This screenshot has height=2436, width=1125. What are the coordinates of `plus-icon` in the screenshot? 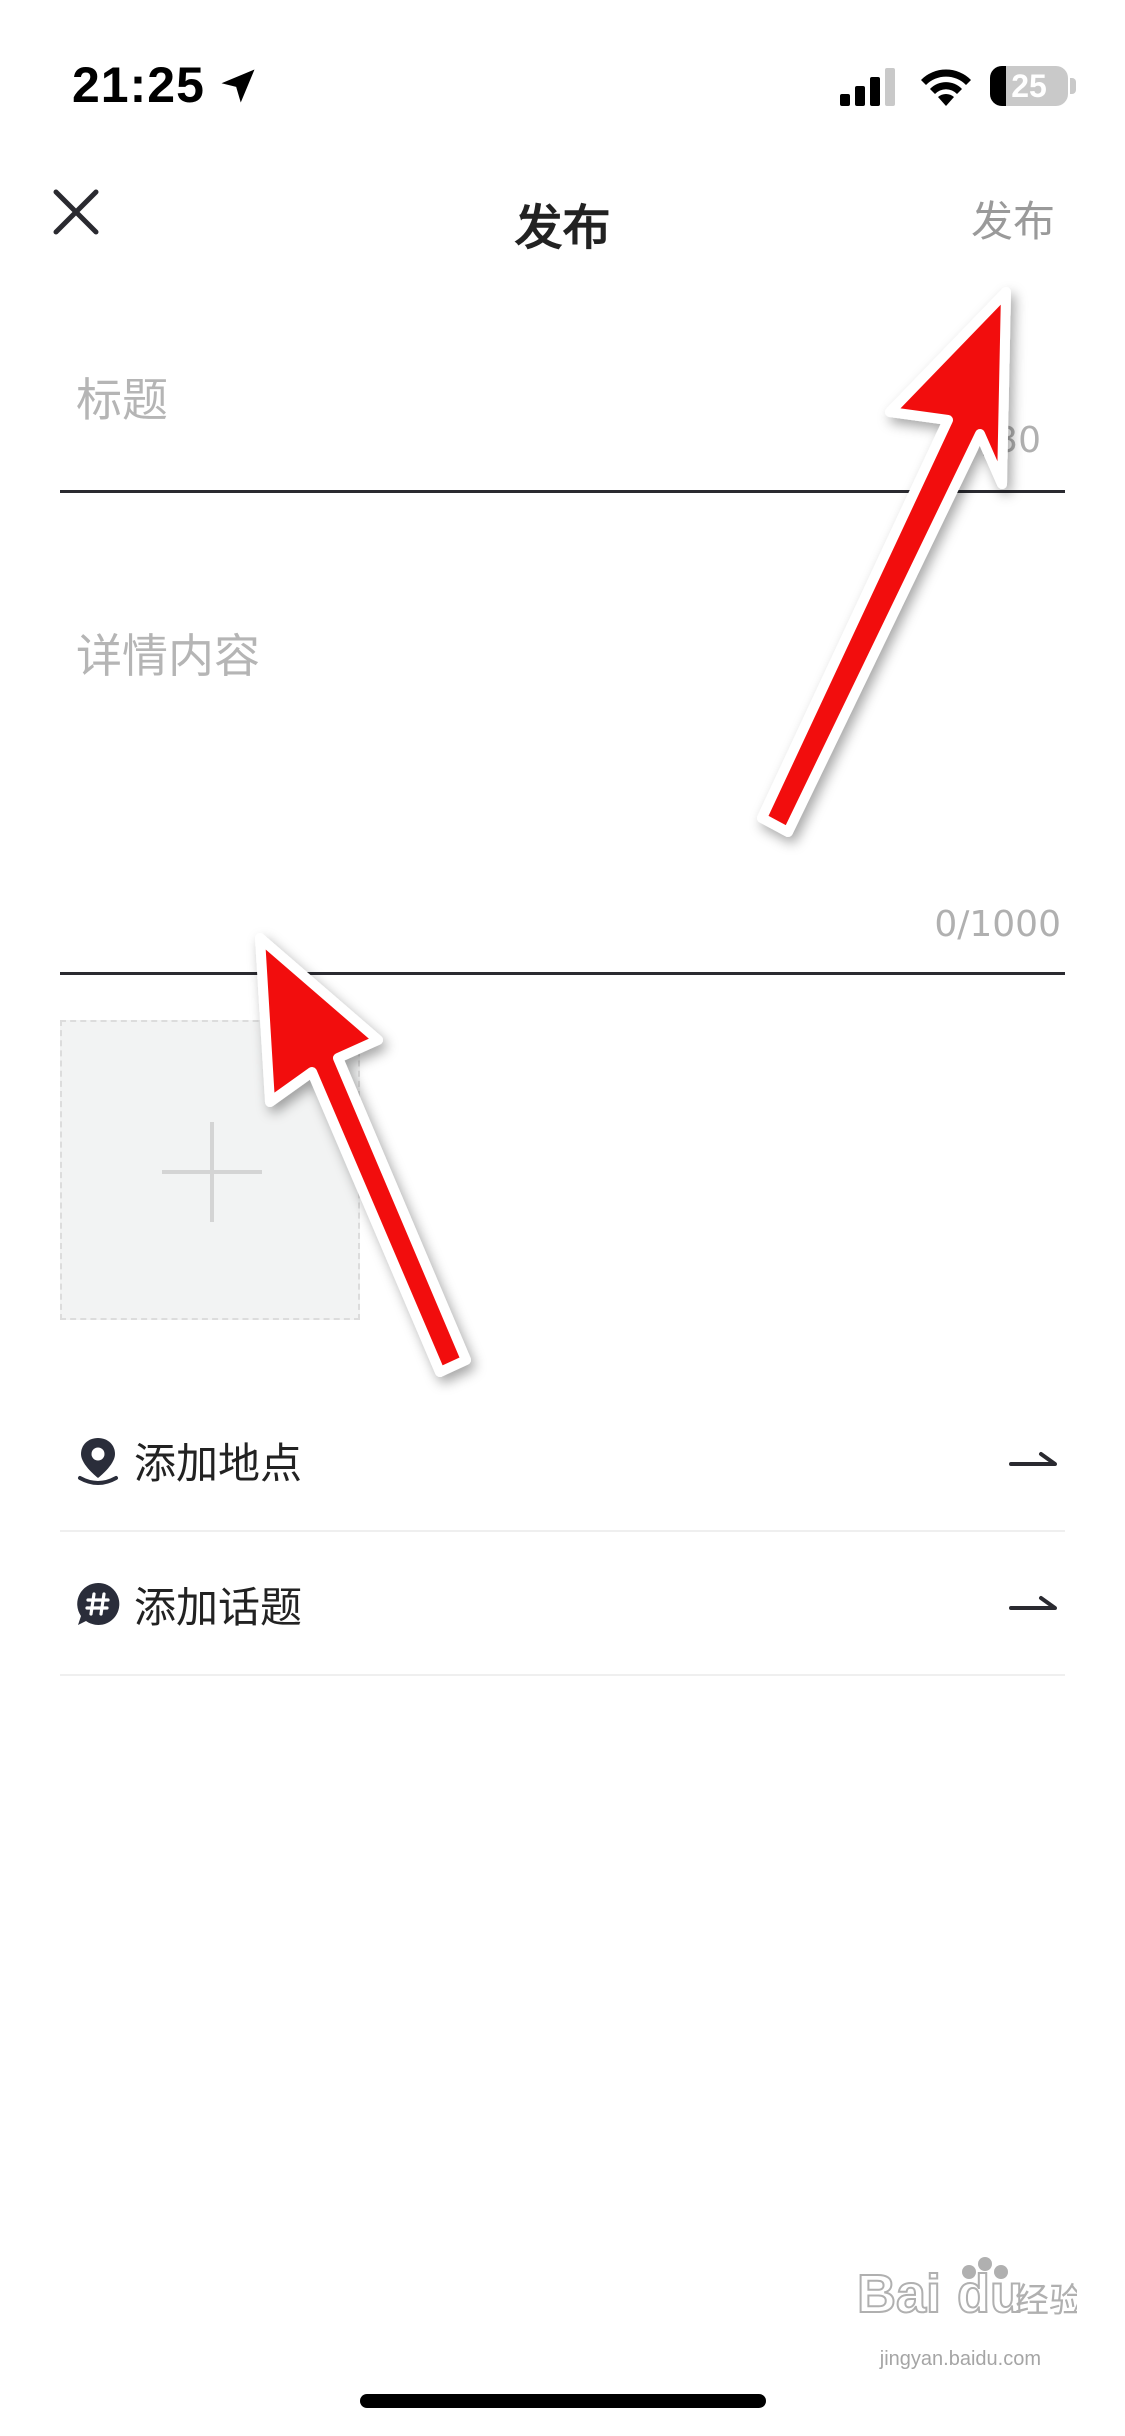 It's located at (212, 1172).